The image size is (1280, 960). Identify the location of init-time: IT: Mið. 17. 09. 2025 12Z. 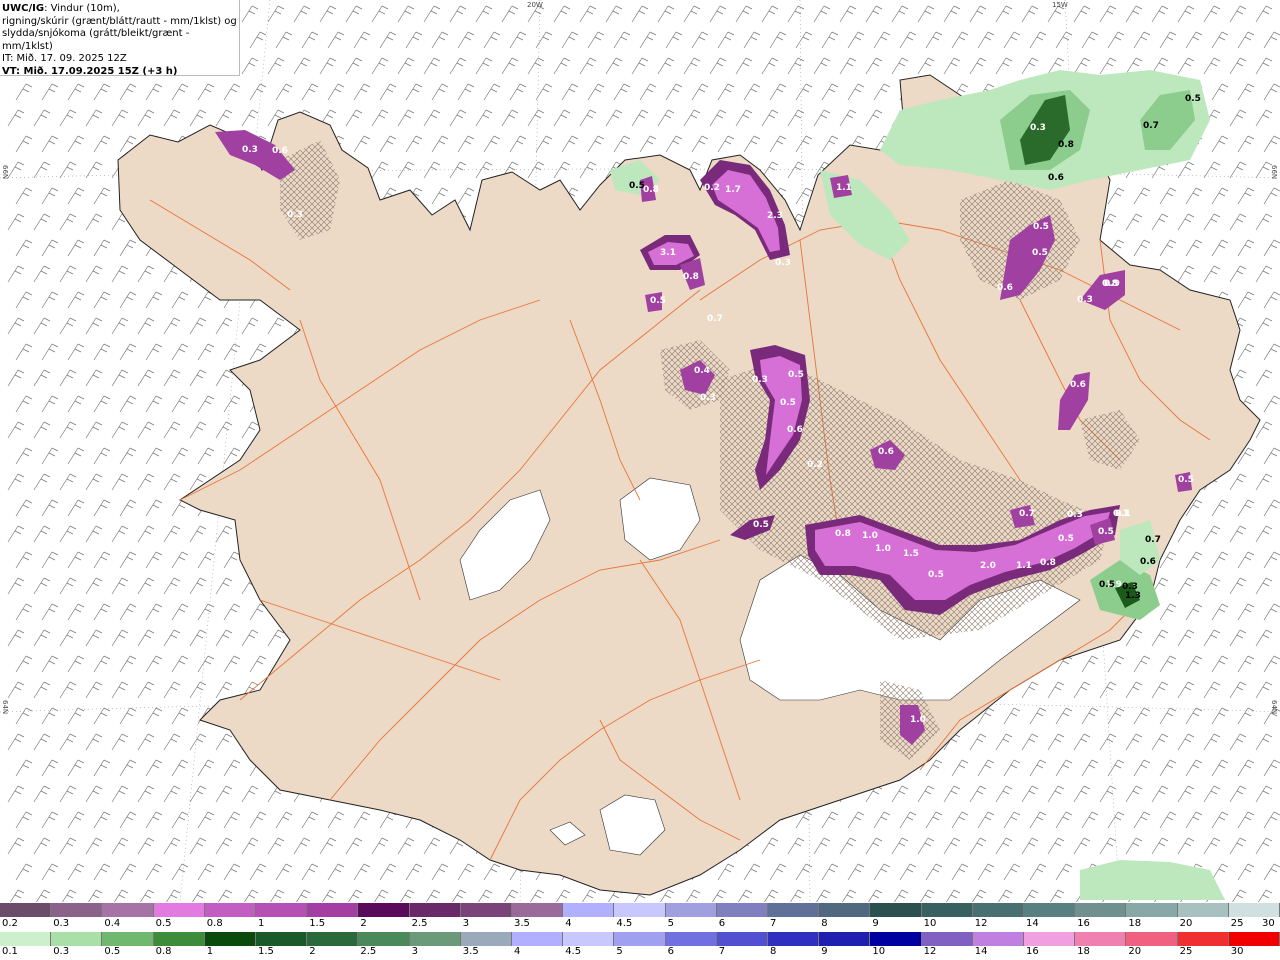
(64, 58).